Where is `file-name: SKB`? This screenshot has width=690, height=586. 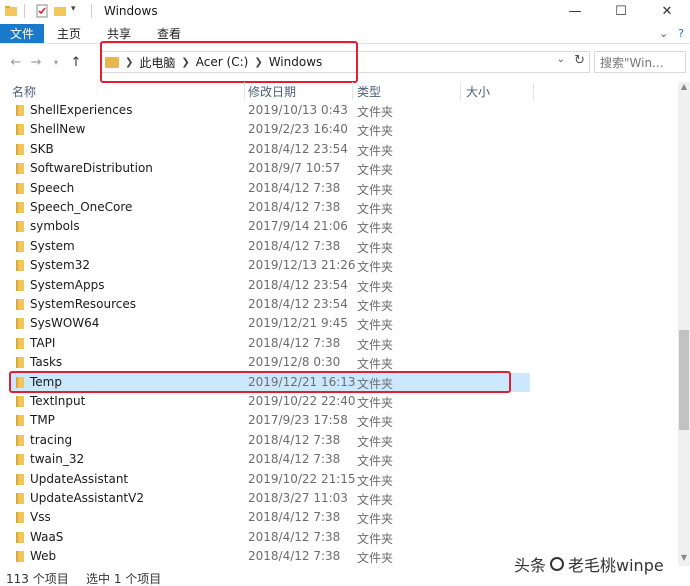 file-name: SKB is located at coordinates (42, 148).